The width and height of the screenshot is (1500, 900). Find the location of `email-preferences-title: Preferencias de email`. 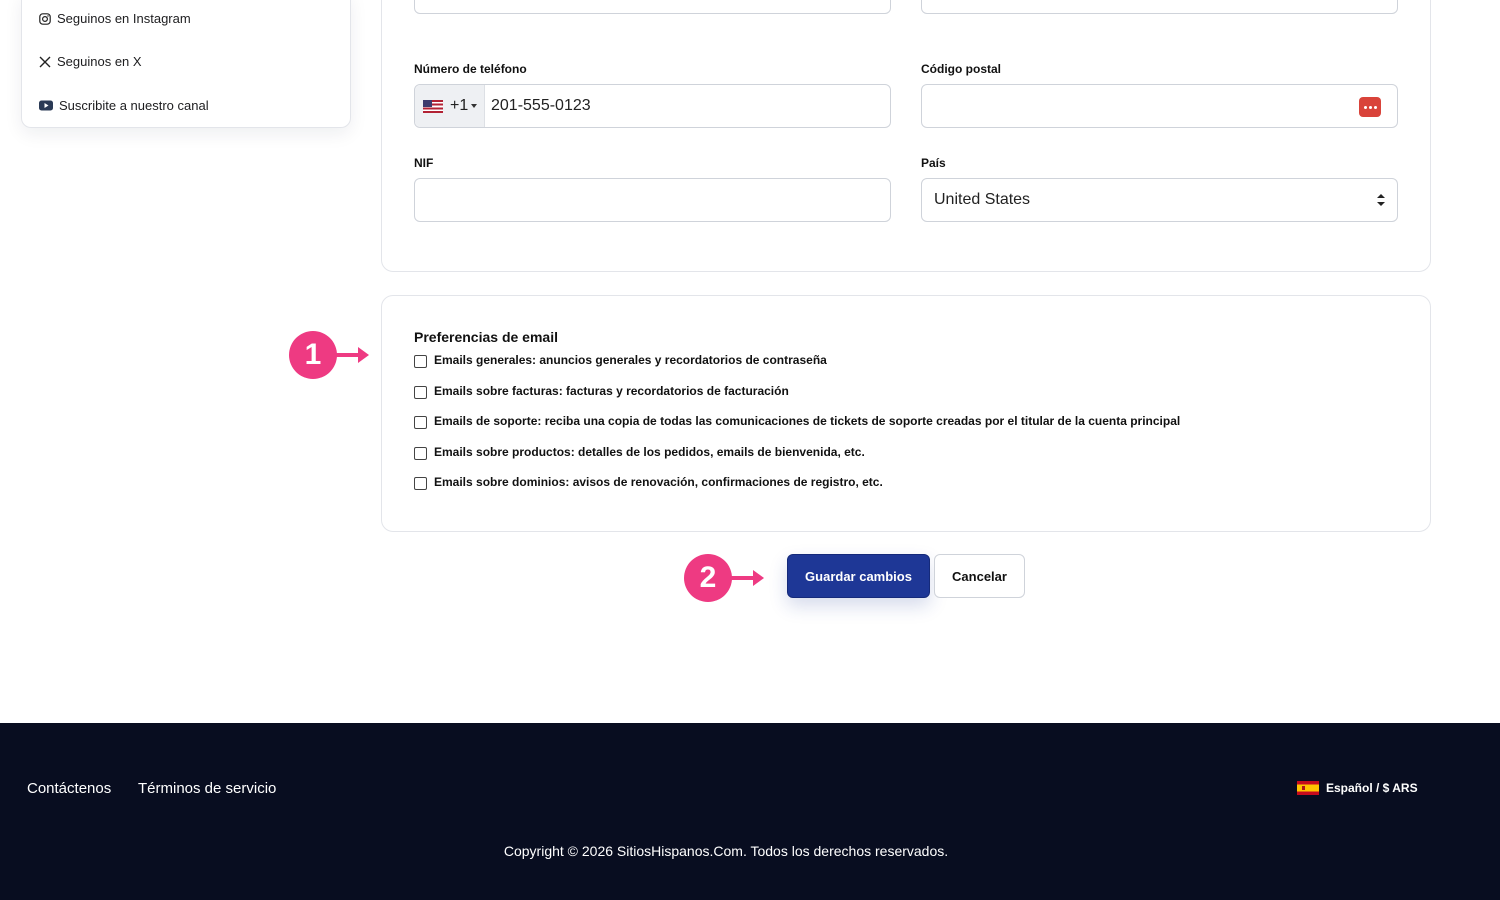

email-preferences-title: Preferencias de email is located at coordinates (486, 337).